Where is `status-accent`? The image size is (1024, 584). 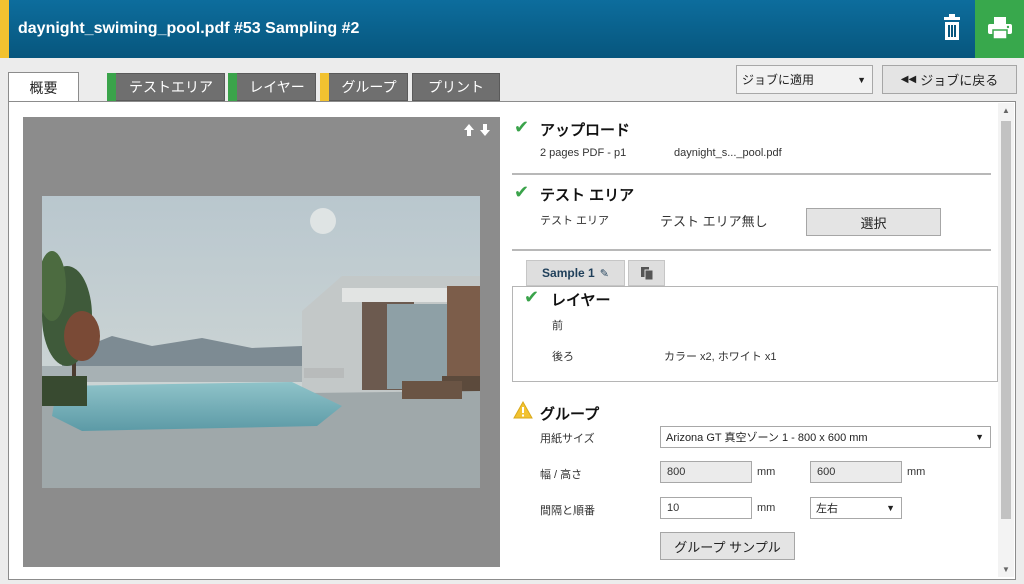 status-accent is located at coordinates (4, 29).